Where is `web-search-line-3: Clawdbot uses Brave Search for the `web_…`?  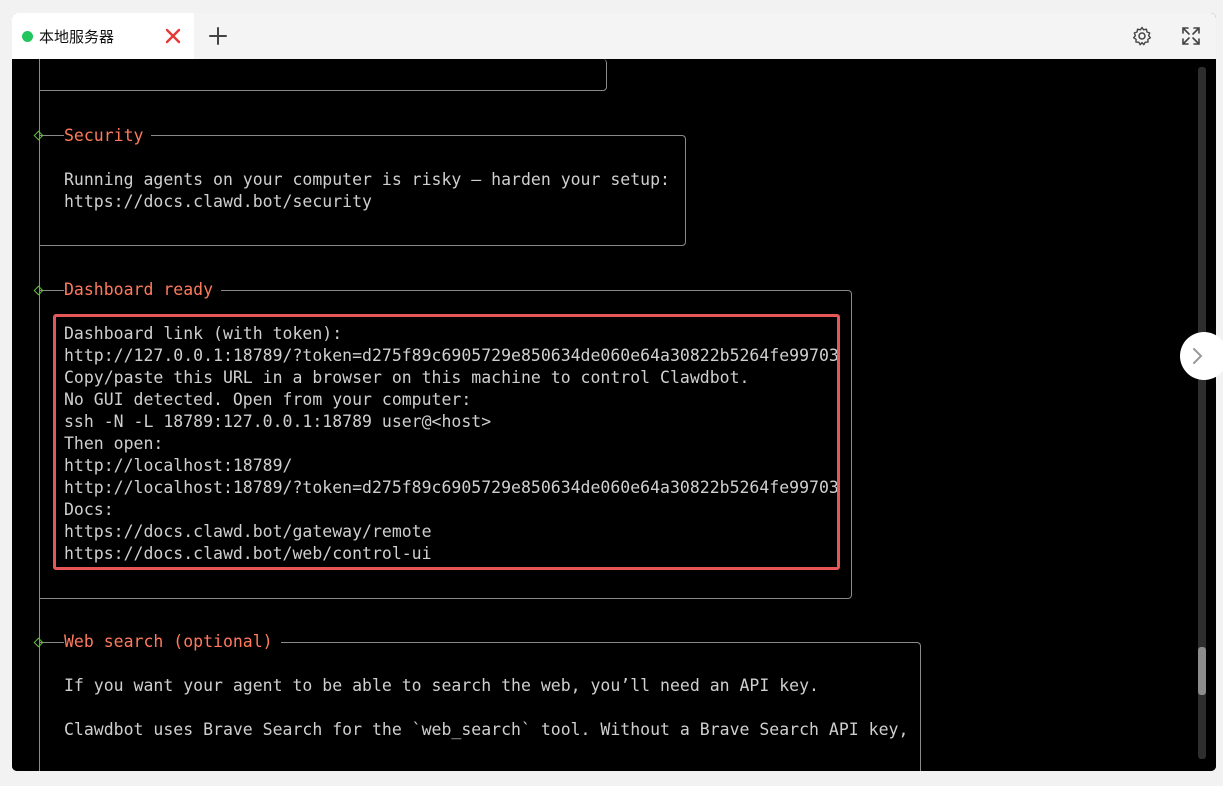
web-search-line-3: Clawdbot uses Brave Search for the `web_… is located at coordinates (486, 729).